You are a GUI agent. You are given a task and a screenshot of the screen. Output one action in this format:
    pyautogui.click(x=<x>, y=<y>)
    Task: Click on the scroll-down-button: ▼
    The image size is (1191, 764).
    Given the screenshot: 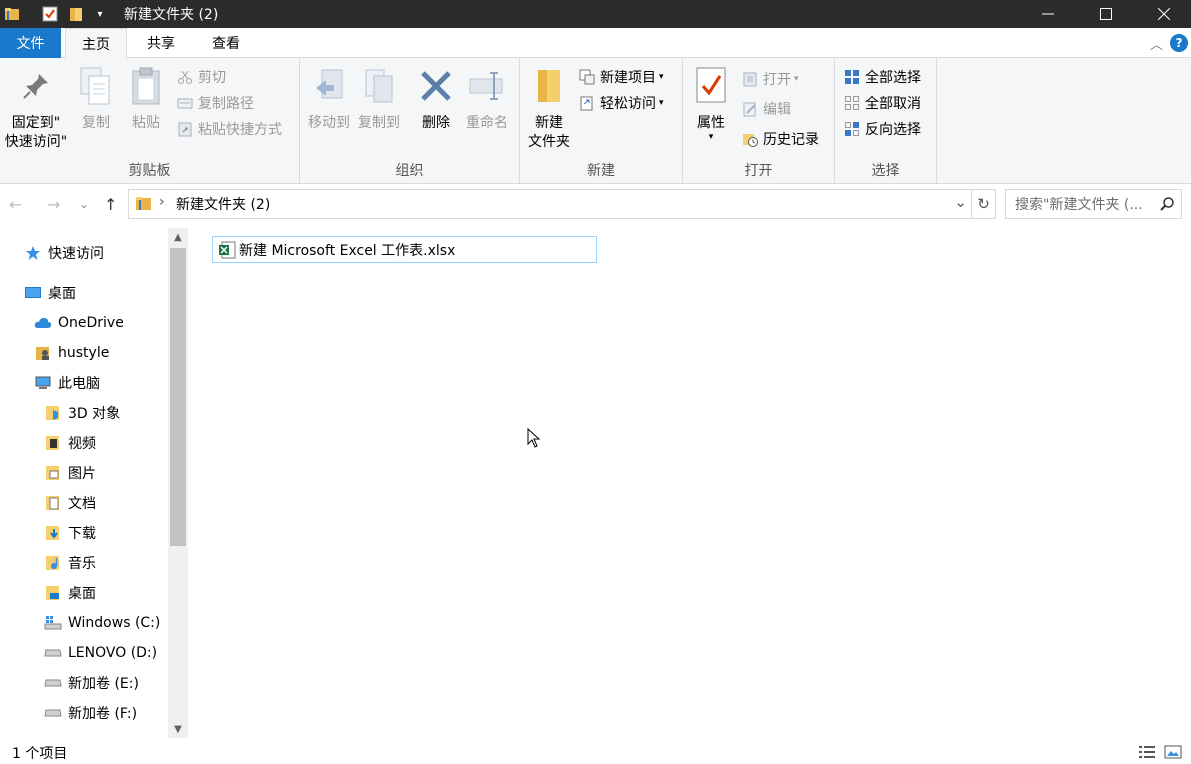 What is the action you would take?
    pyautogui.click(x=178, y=729)
    